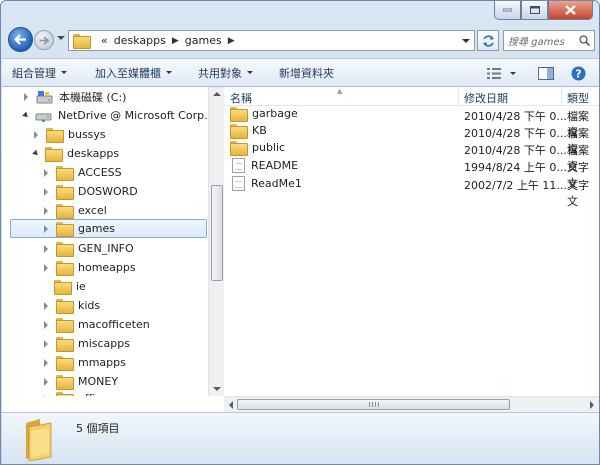  I want to click on tree-item-local-disk: 本機磁碟 (C:), so click(74, 96).